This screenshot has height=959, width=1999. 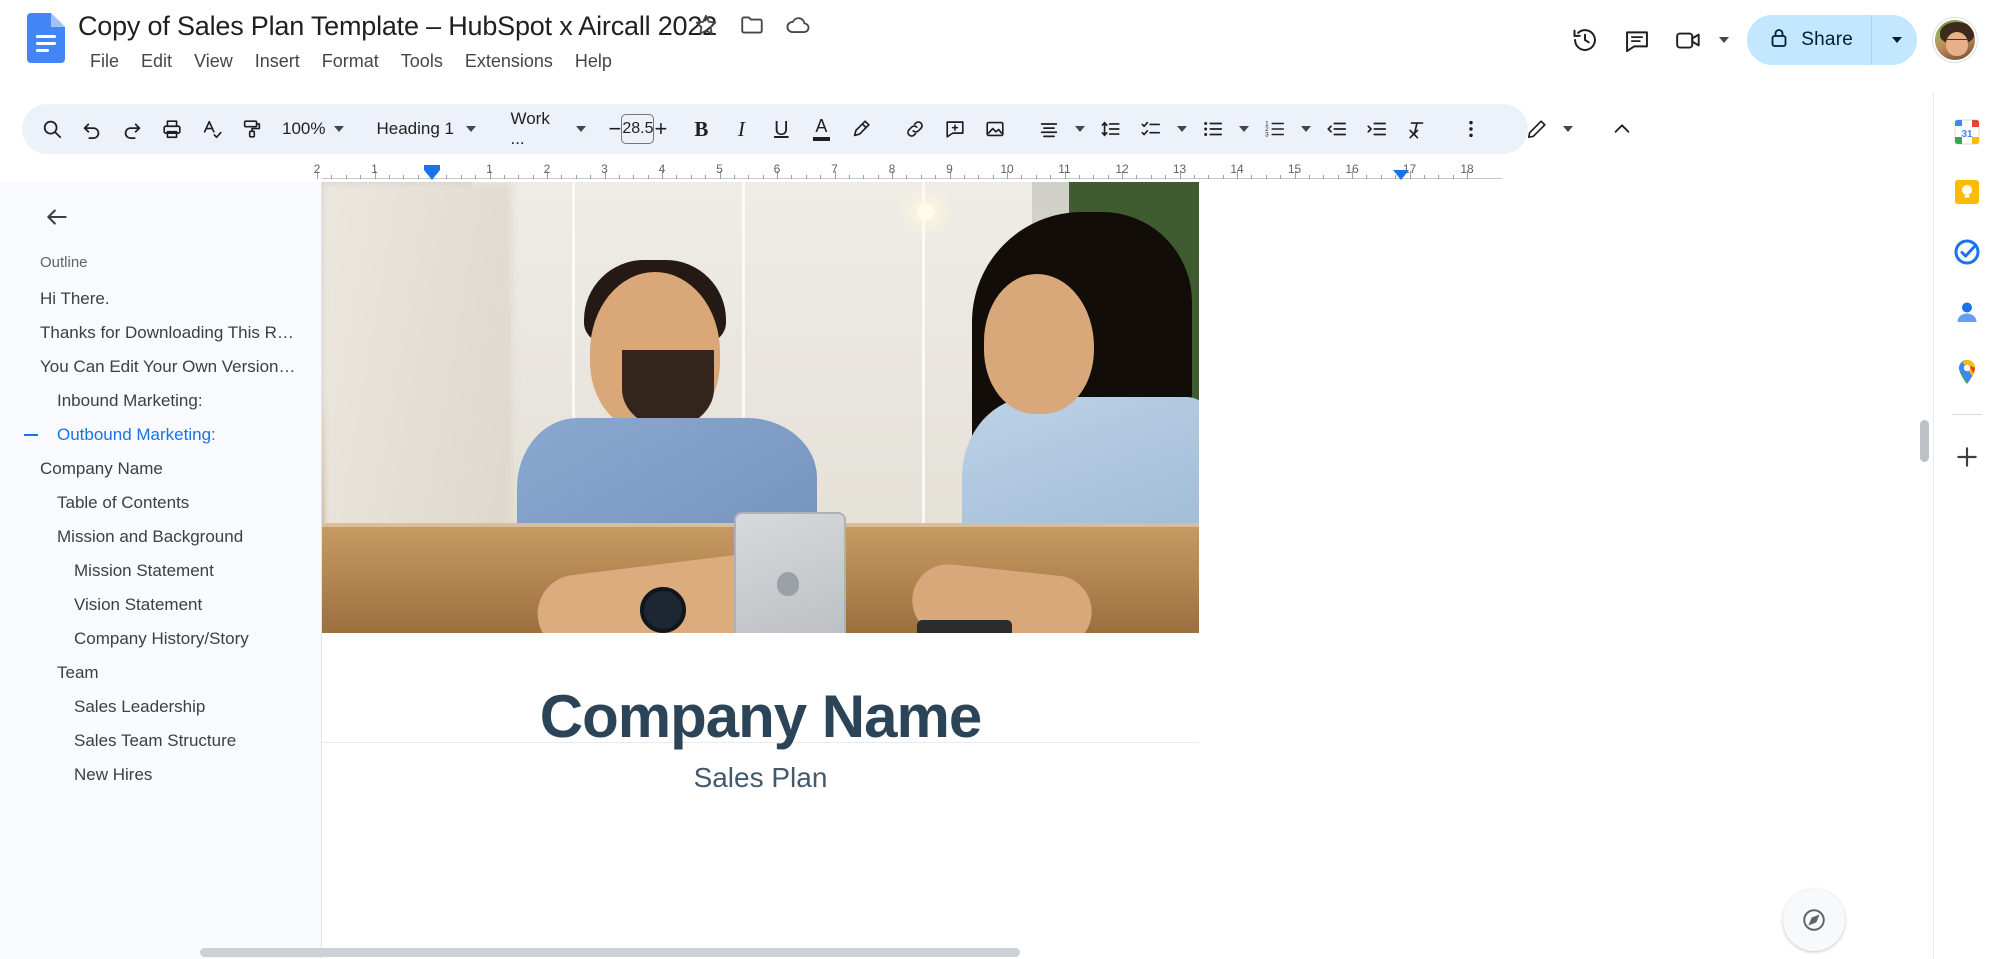 I want to click on google-keep-icon, so click(x=1967, y=192).